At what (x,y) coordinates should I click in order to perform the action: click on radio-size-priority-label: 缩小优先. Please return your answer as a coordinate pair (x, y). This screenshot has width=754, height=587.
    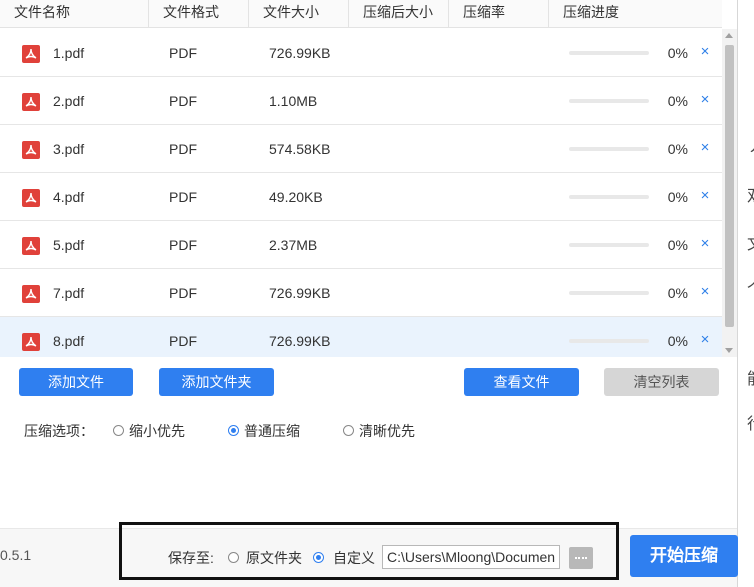
    Looking at the image, I should click on (157, 431).